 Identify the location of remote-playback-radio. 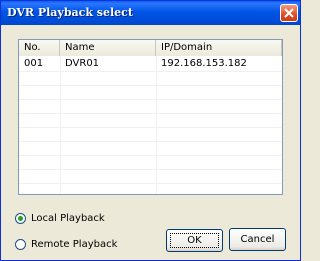
(20, 244).